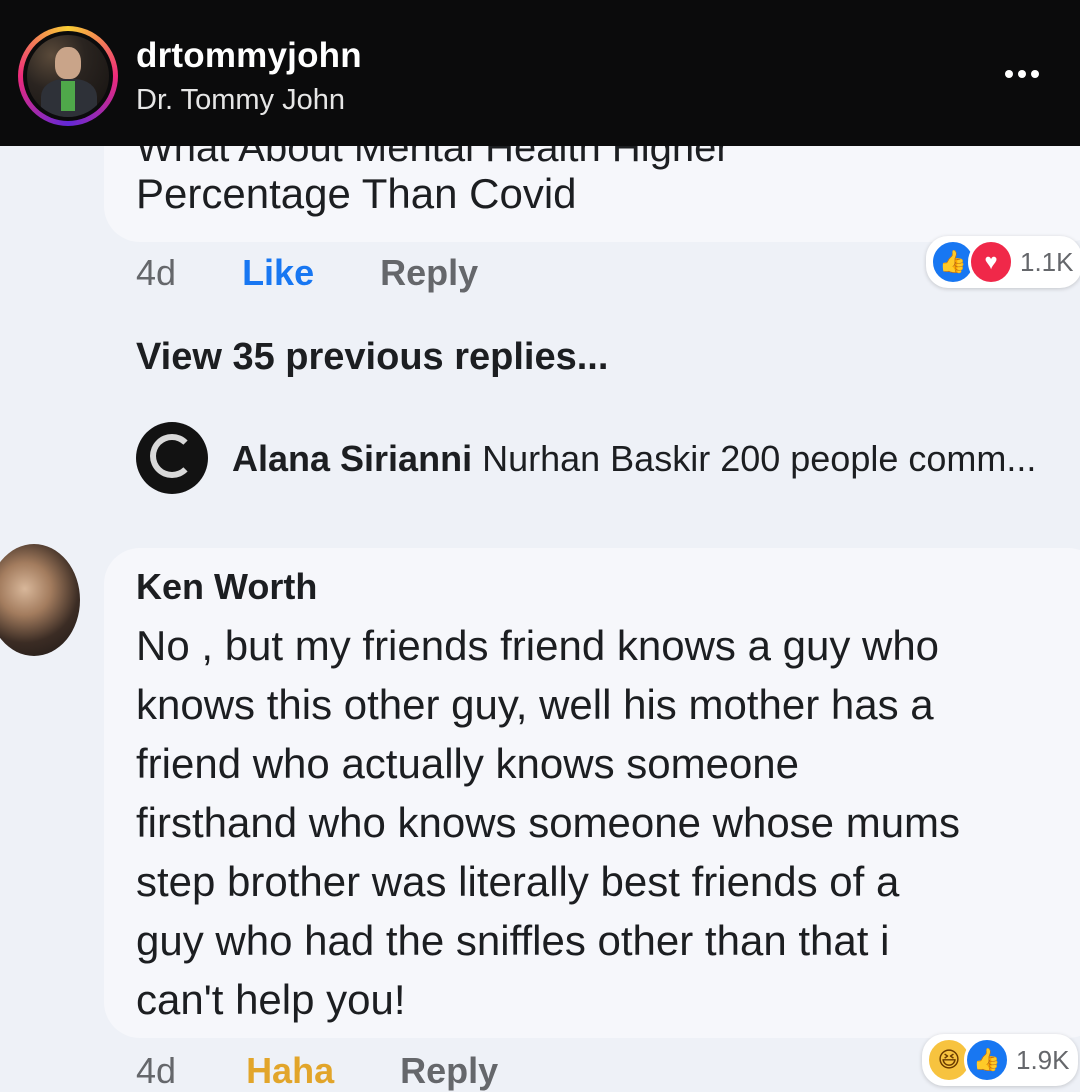 This screenshot has width=1080, height=1092. I want to click on username: drtommyjohn, so click(249, 56).